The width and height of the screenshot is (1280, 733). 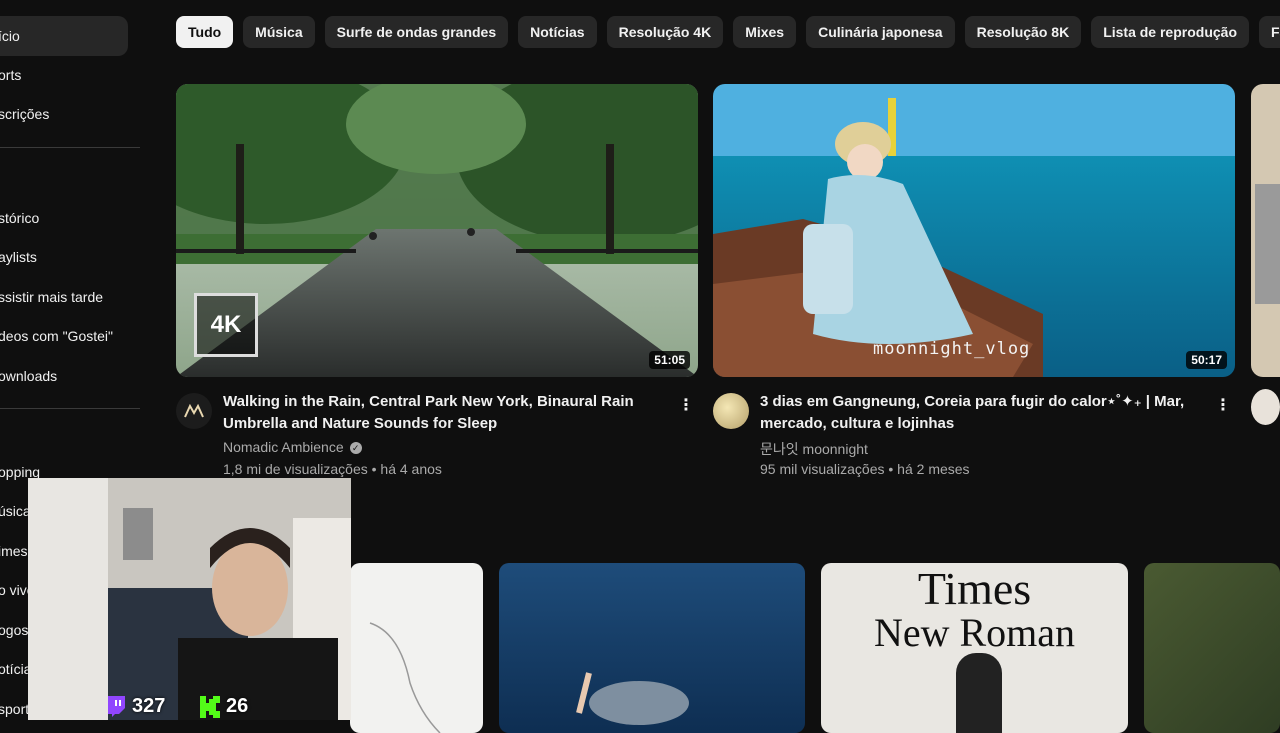 I want to click on channel-name: Nomadic Ambience ✓, so click(x=292, y=447).